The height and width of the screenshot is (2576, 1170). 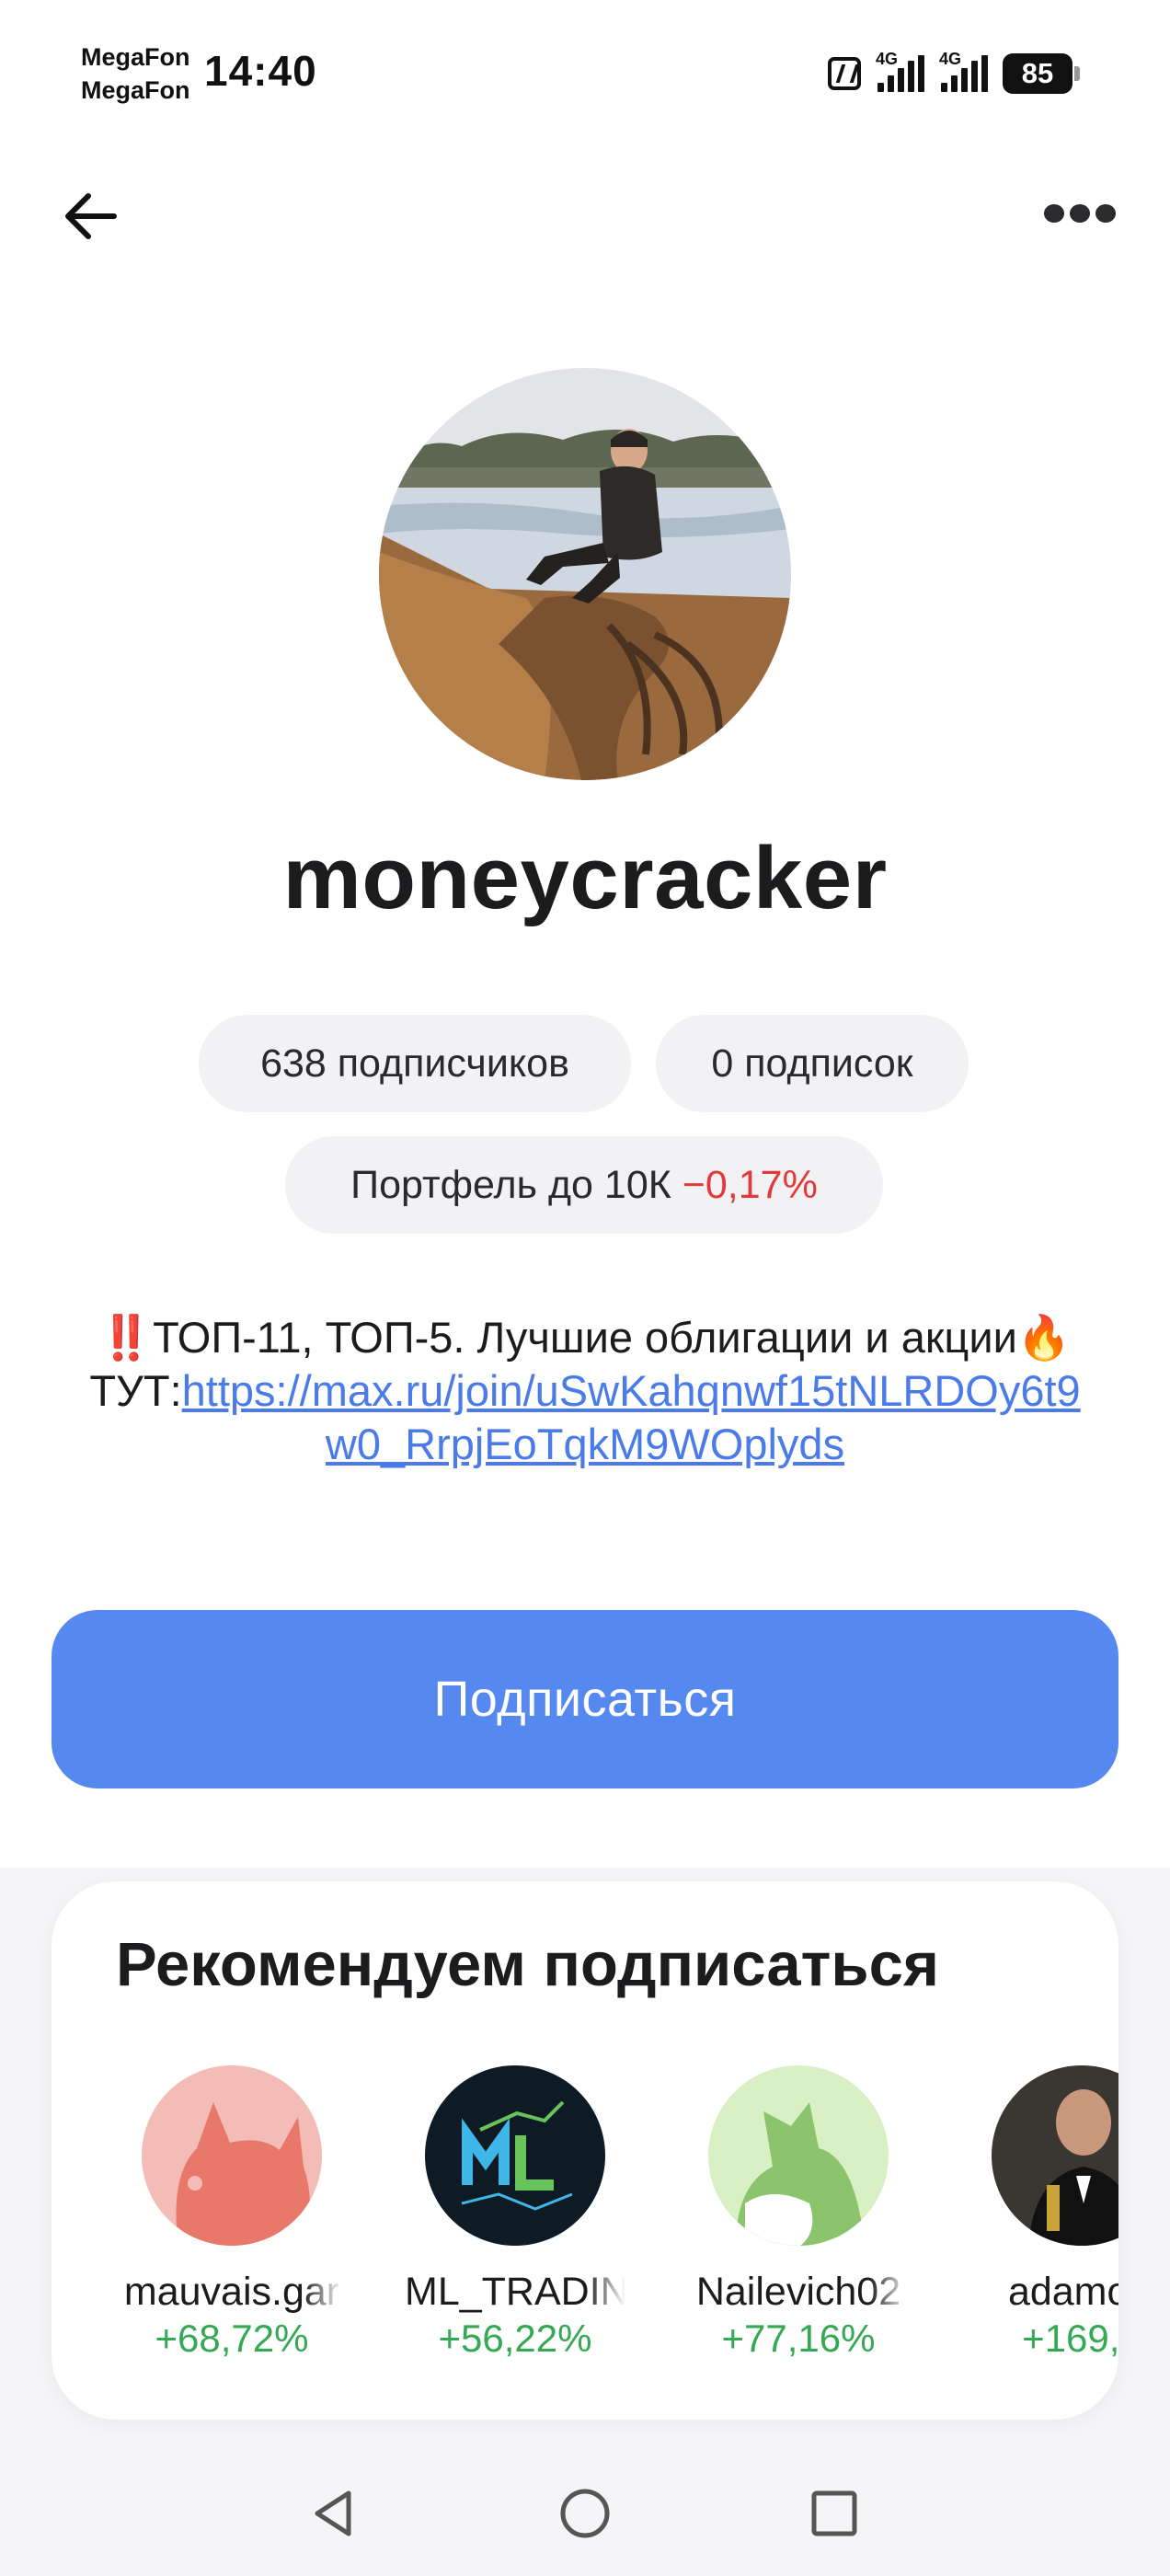 What do you see at coordinates (510, 1184) in the screenshot?
I see `portfolio-label: Портфель до 10К` at bounding box center [510, 1184].